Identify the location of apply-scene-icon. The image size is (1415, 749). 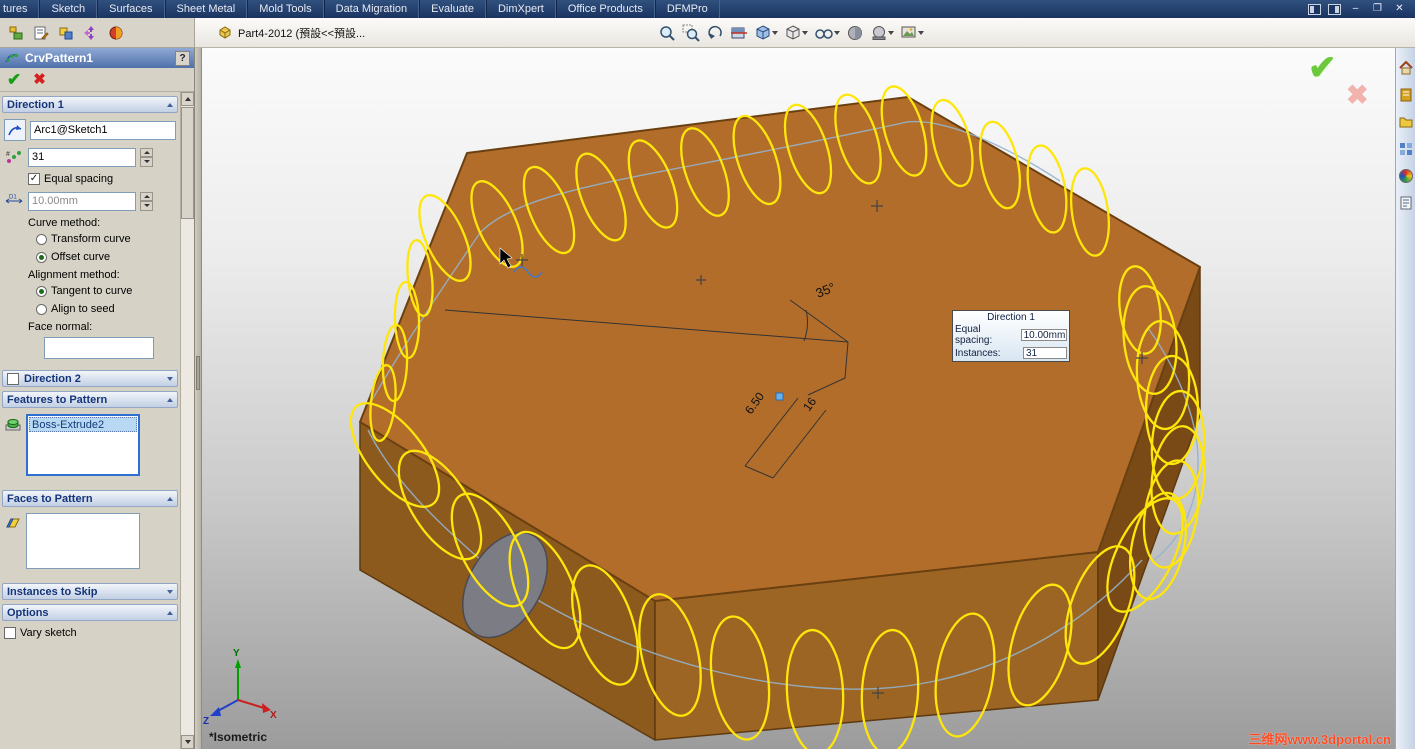
(882, 33).